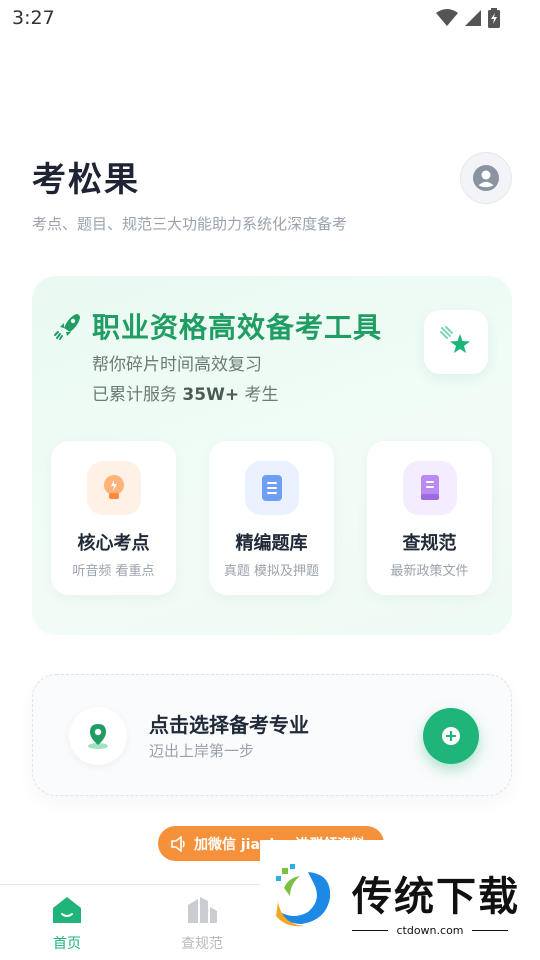  I want to click on watermark-rule-right, so click(490, 930).